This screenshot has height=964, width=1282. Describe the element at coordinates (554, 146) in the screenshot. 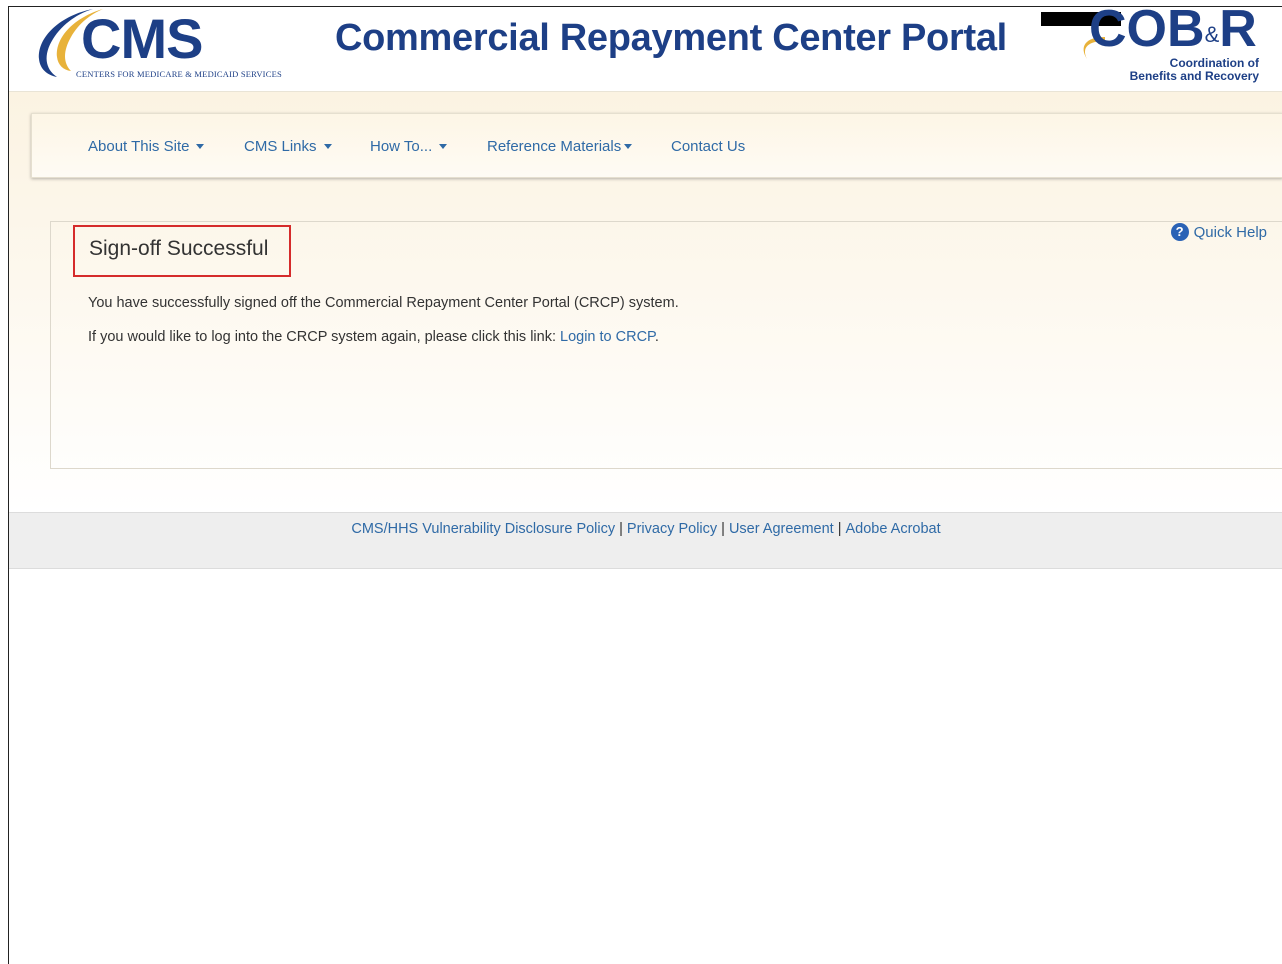

I see `nav-reference-label: Reference Materials` at that location.